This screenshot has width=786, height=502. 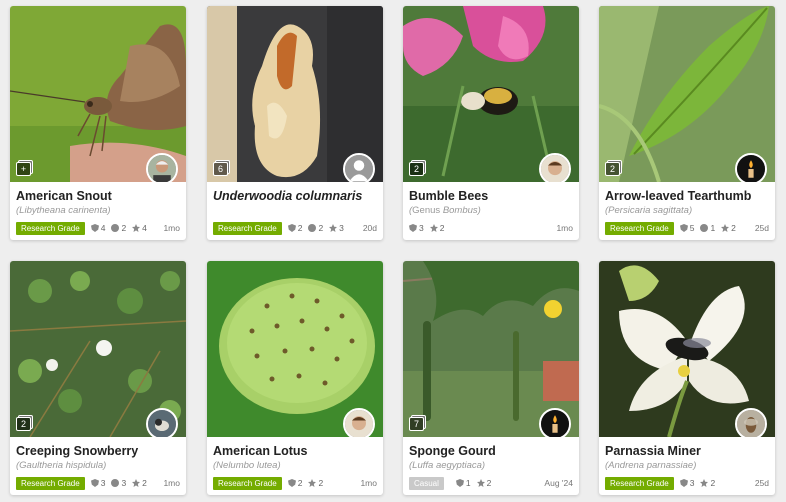 I want to click on photo-count-badge: 7, so click(x=416, y=424).